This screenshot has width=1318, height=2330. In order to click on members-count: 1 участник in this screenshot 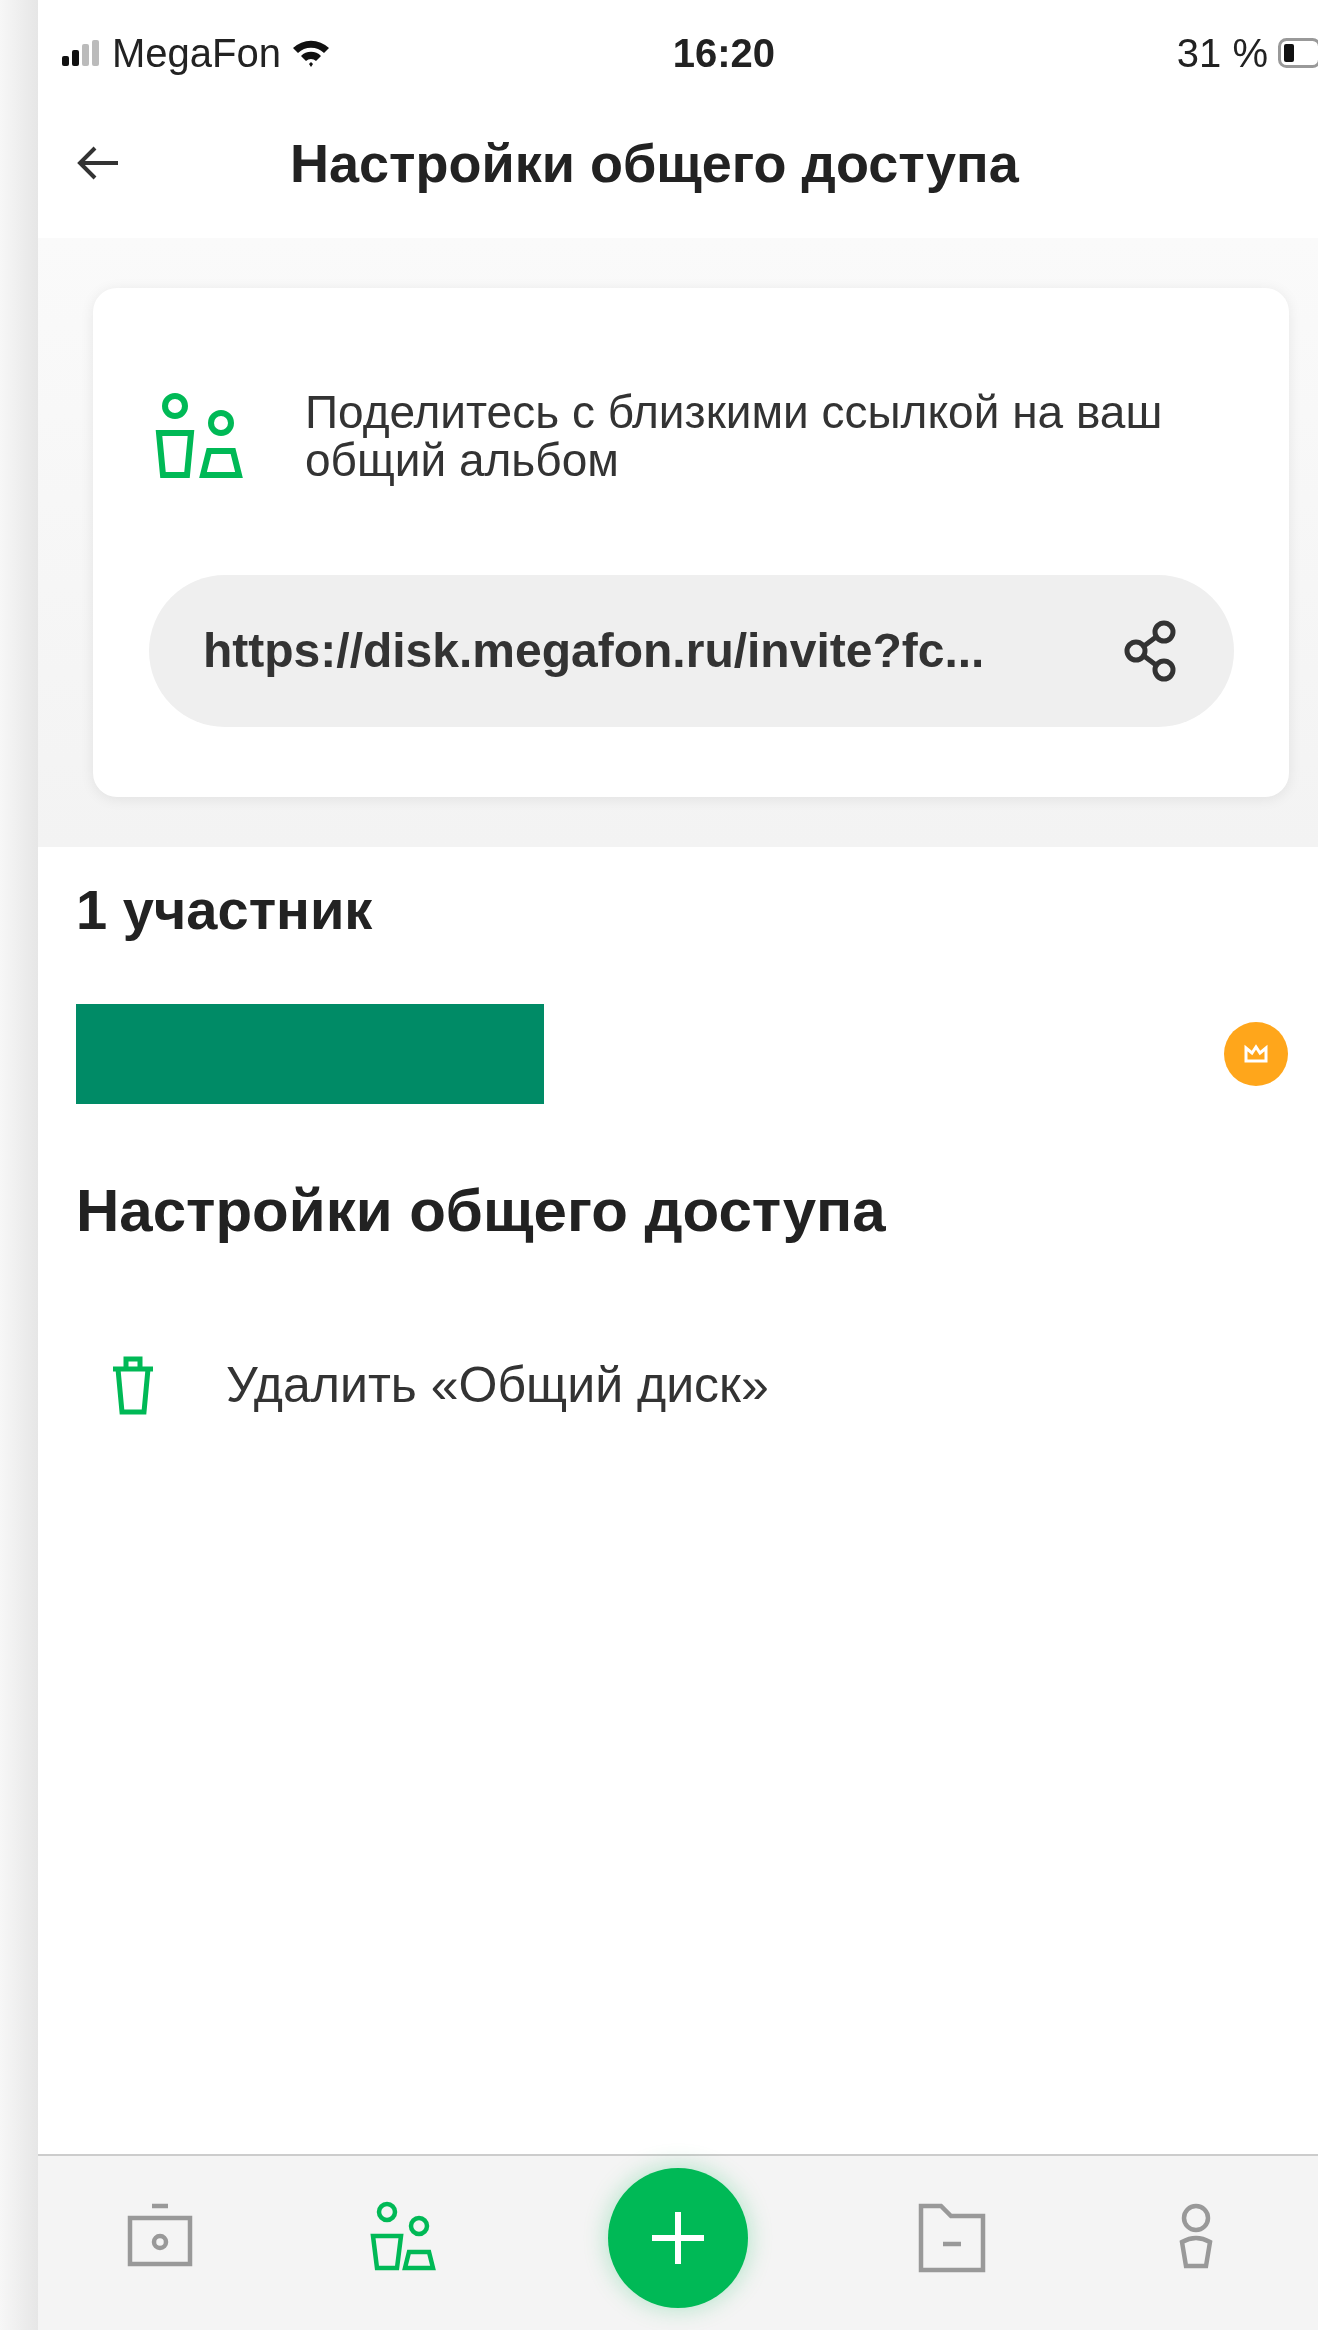, I will do `click(225, 909)`.